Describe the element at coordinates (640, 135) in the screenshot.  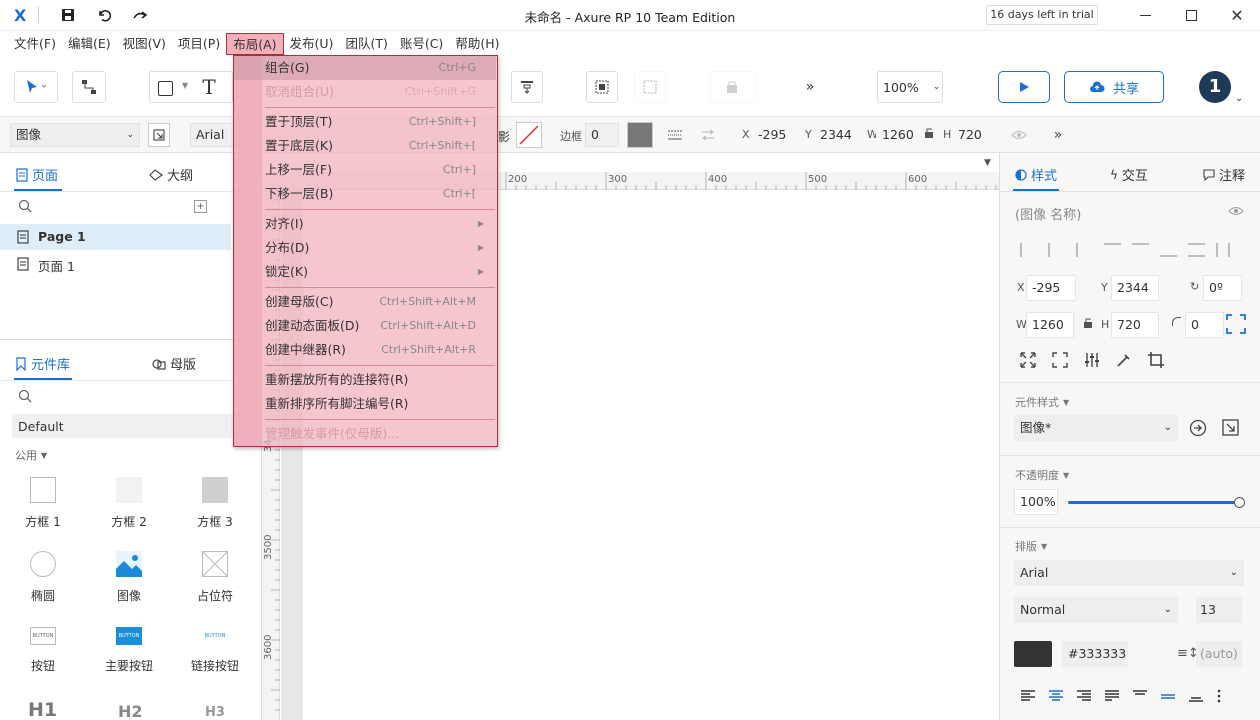
I see `fill-color-swatch` at that location.